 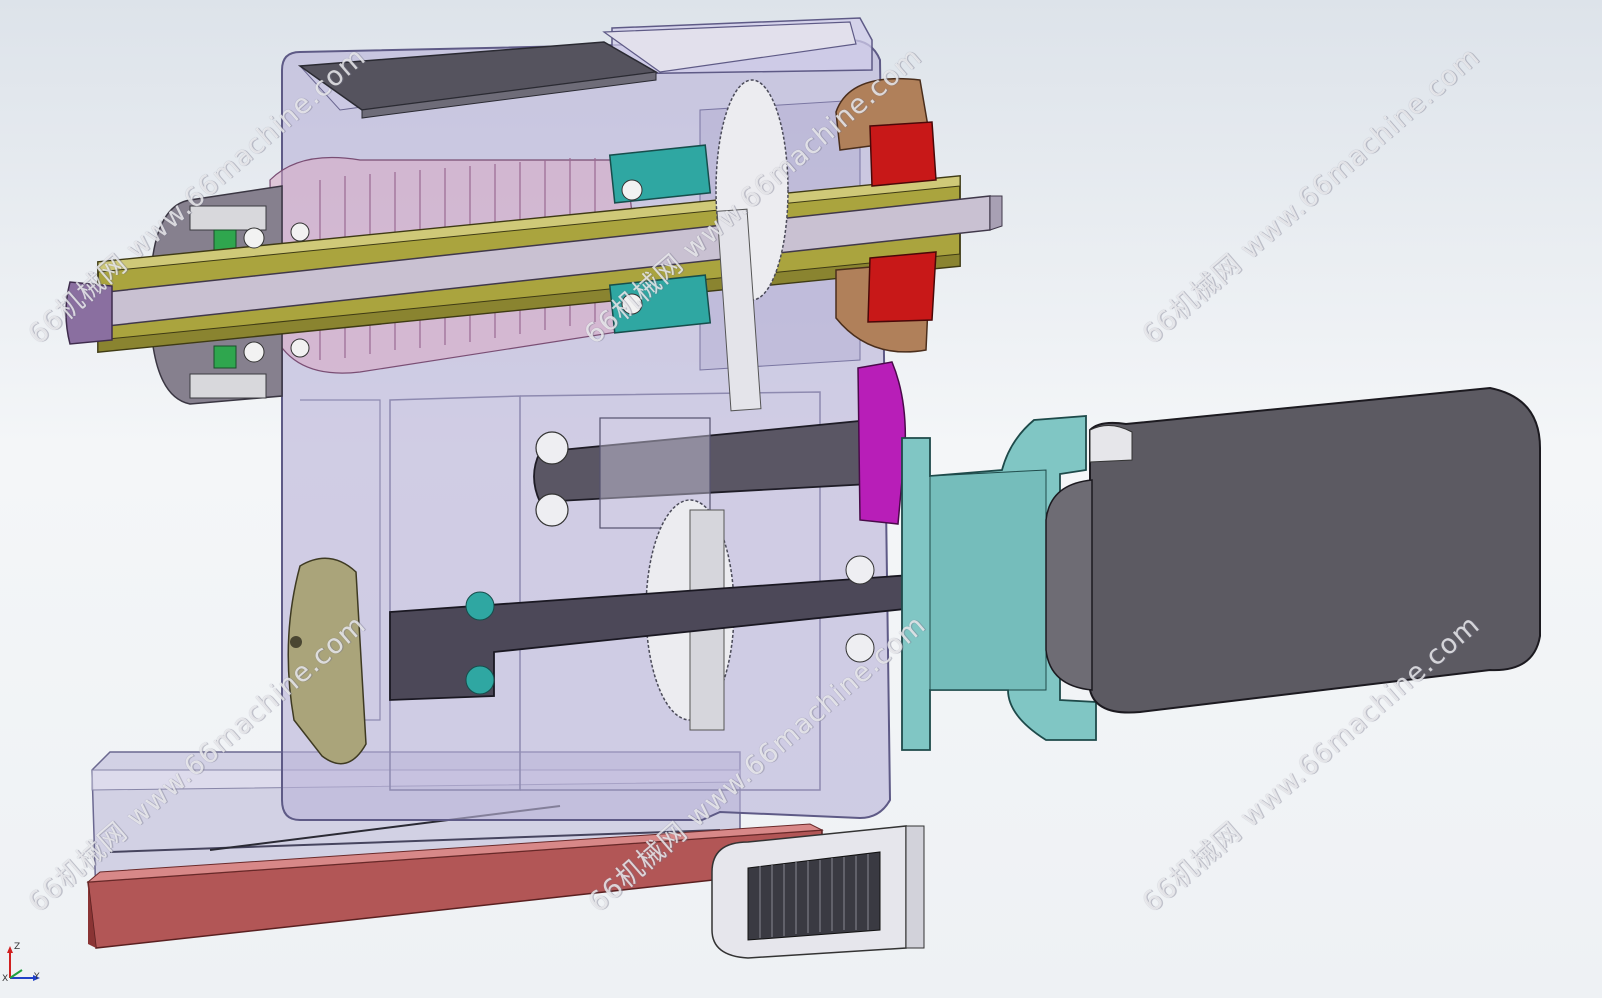 What do you see at coordinates (818, 892) in the screenshot?
I see `threaded-sleeve` at bounding box center [818, 892].